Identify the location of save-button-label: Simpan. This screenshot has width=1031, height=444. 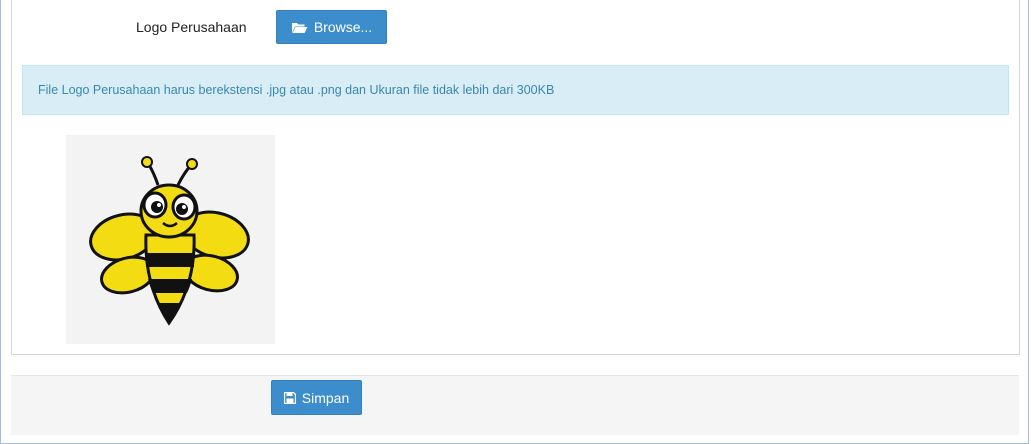
(325, 397).